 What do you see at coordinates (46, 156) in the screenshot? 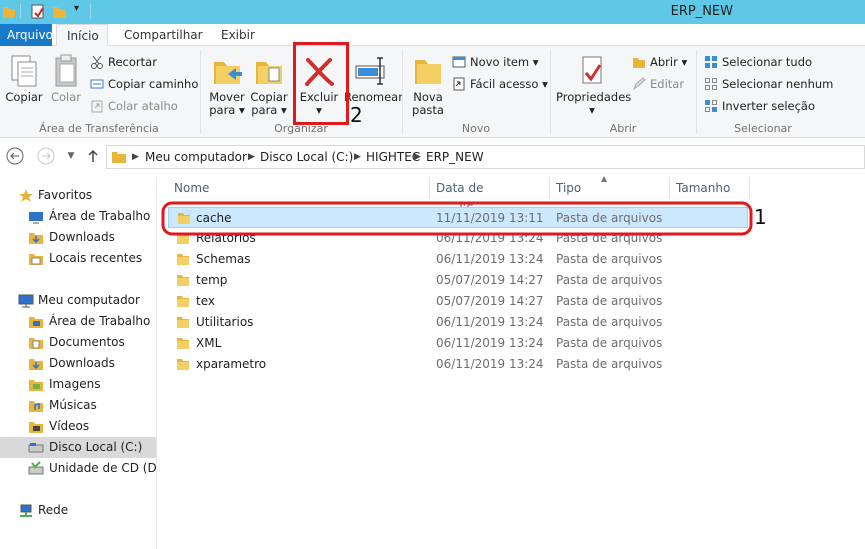
I see `forward-button` at bounding box center [46, 156].